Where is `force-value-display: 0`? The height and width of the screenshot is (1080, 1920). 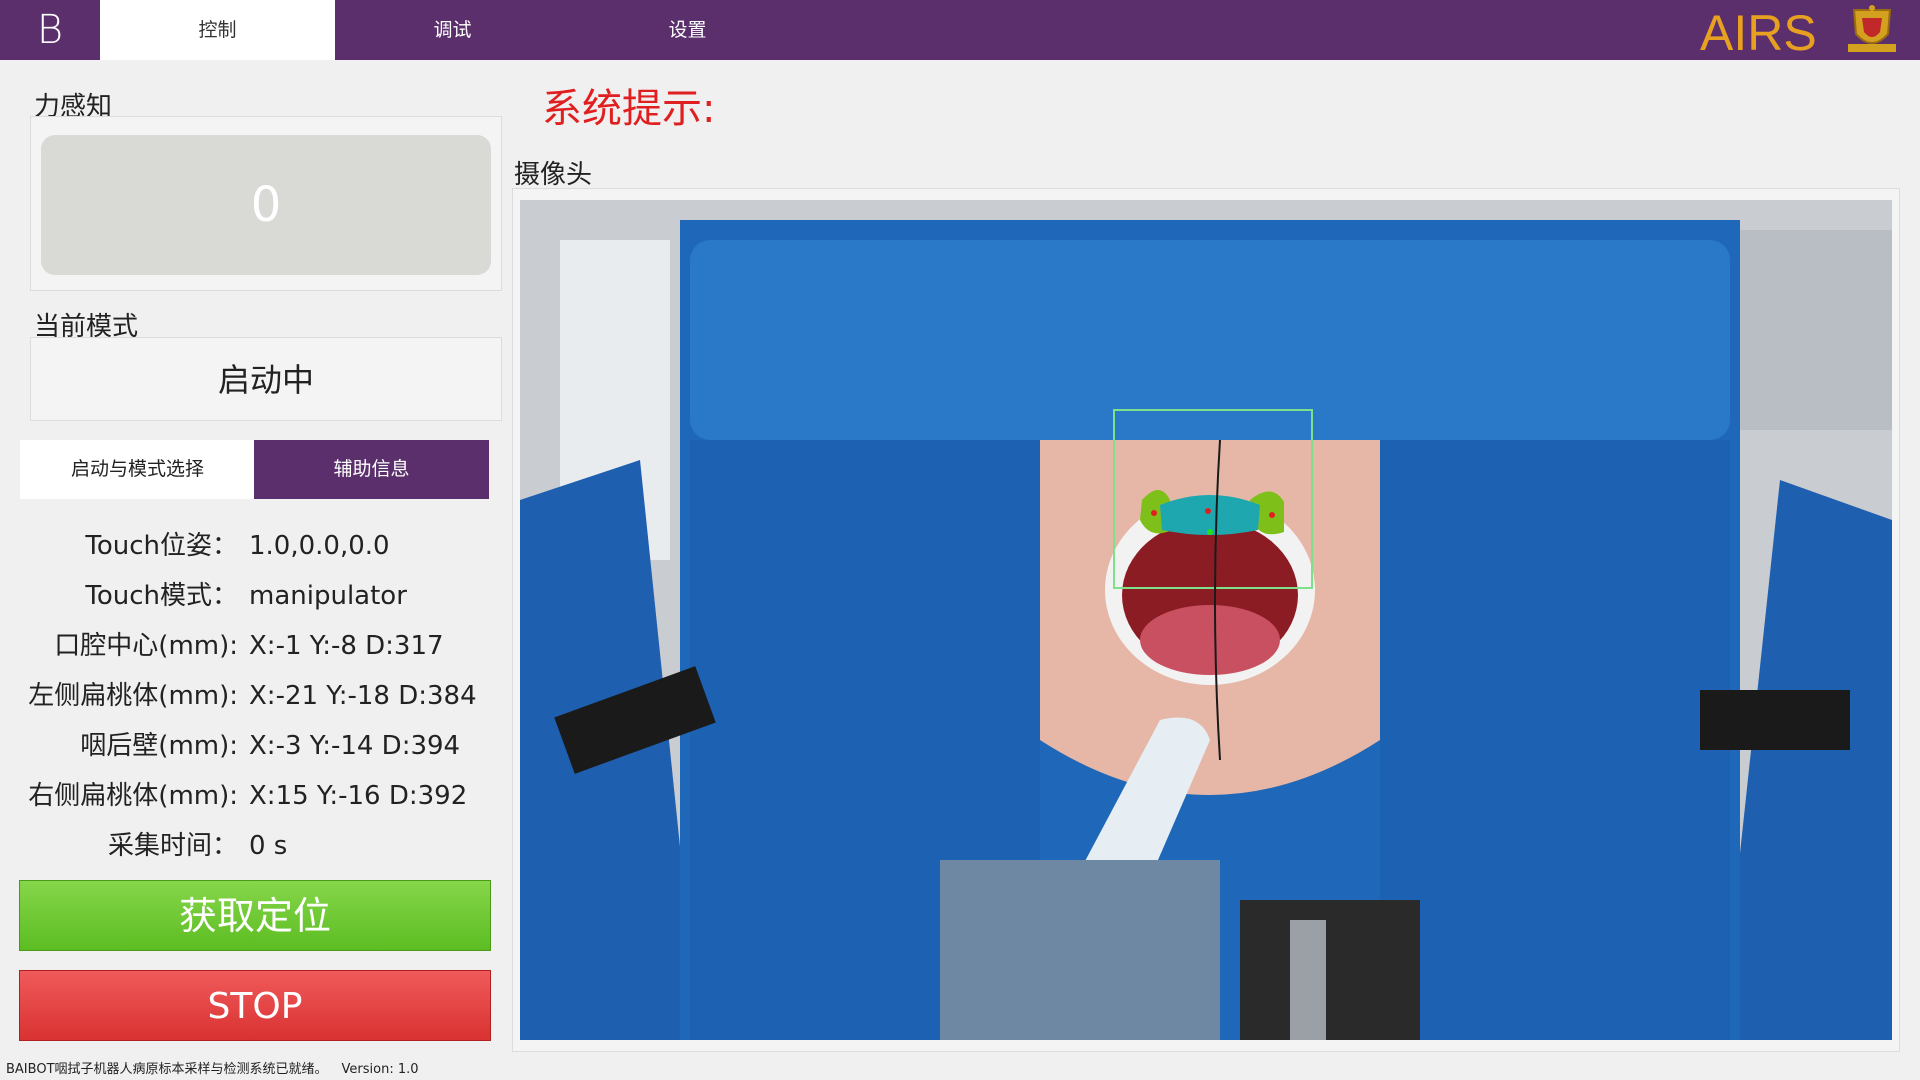 force-value-display: 0 is located at coordinates (266, 205).